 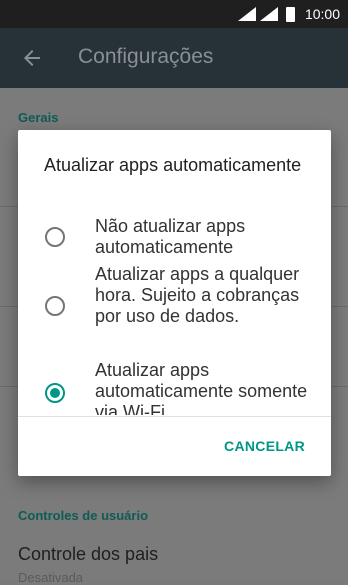 I want to click on app-bar: Configurações, so click(x=174, y=58).